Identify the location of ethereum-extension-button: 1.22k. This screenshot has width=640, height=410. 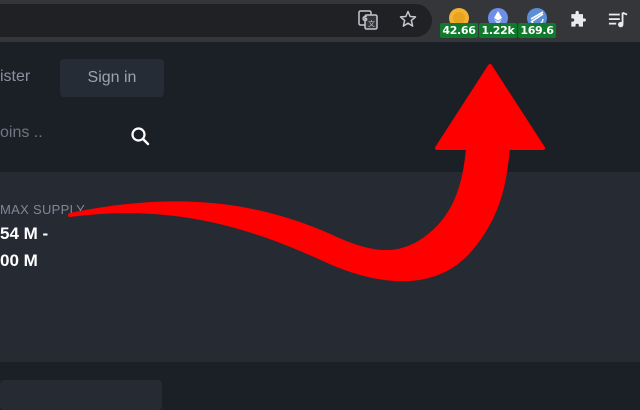
(498, 23).